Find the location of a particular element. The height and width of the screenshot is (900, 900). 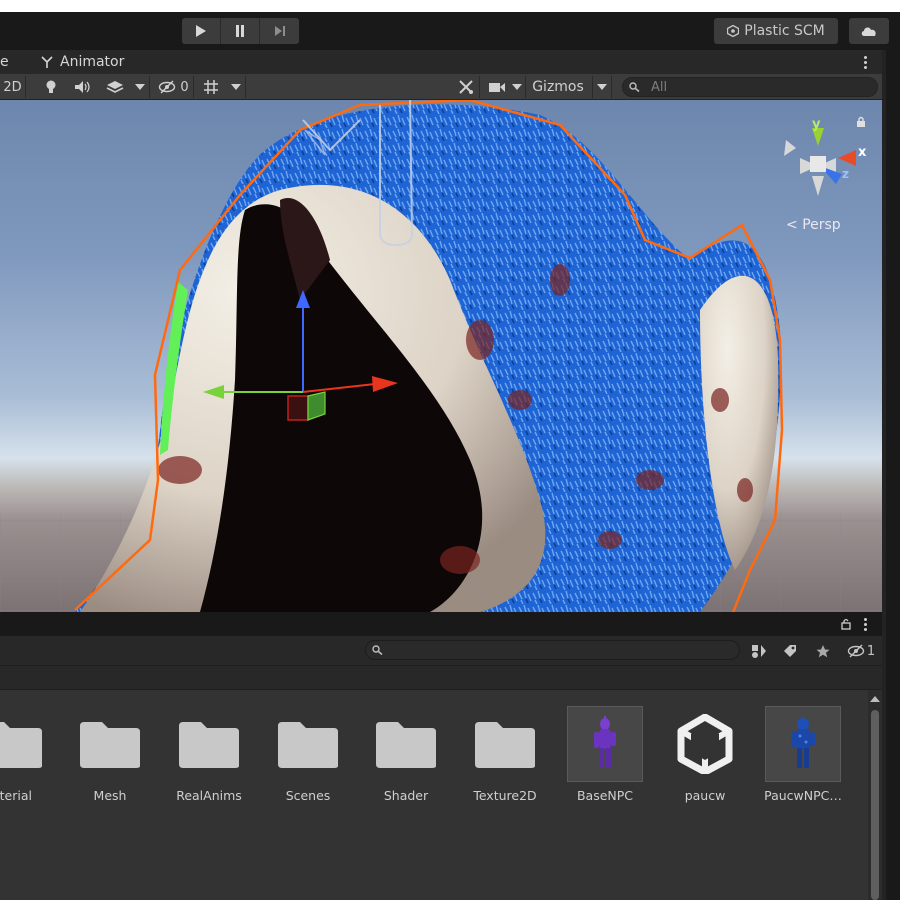

asset-item-mesh: Mesh is located at coordinates (110, 755).